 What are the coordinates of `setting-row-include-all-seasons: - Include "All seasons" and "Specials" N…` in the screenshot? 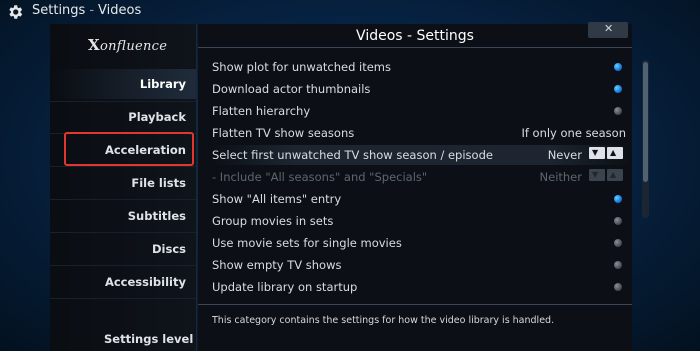 It's located at (421, 177).